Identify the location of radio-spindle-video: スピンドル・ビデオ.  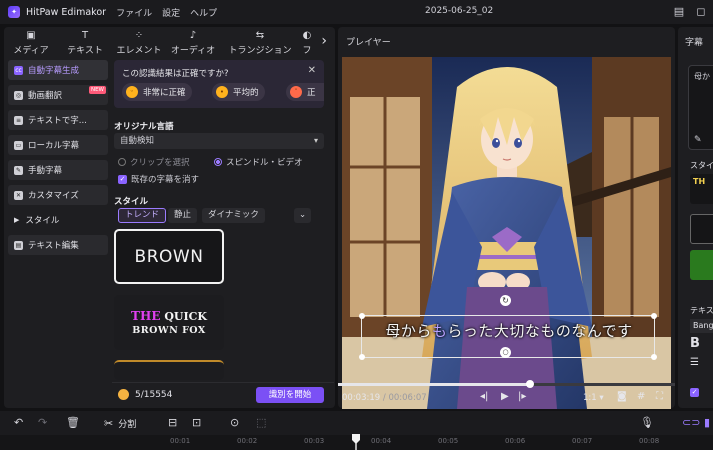
(258, 162).